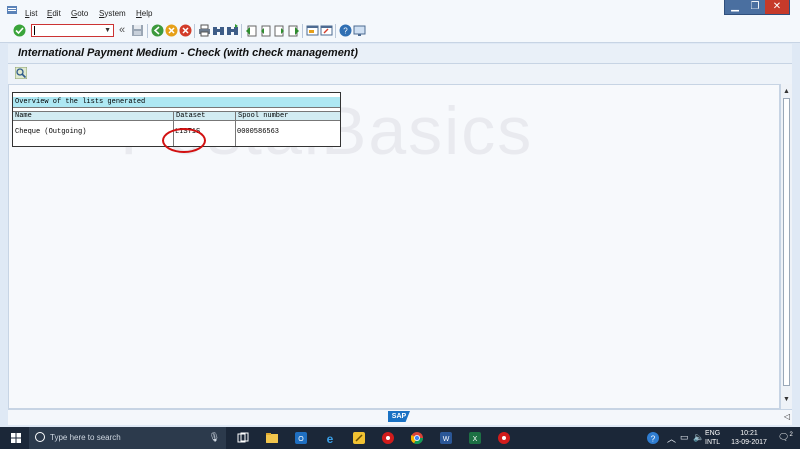 The height and width of the screenshot is (449, 800). I want to click on column-header-name: Name, so click(23, 116).